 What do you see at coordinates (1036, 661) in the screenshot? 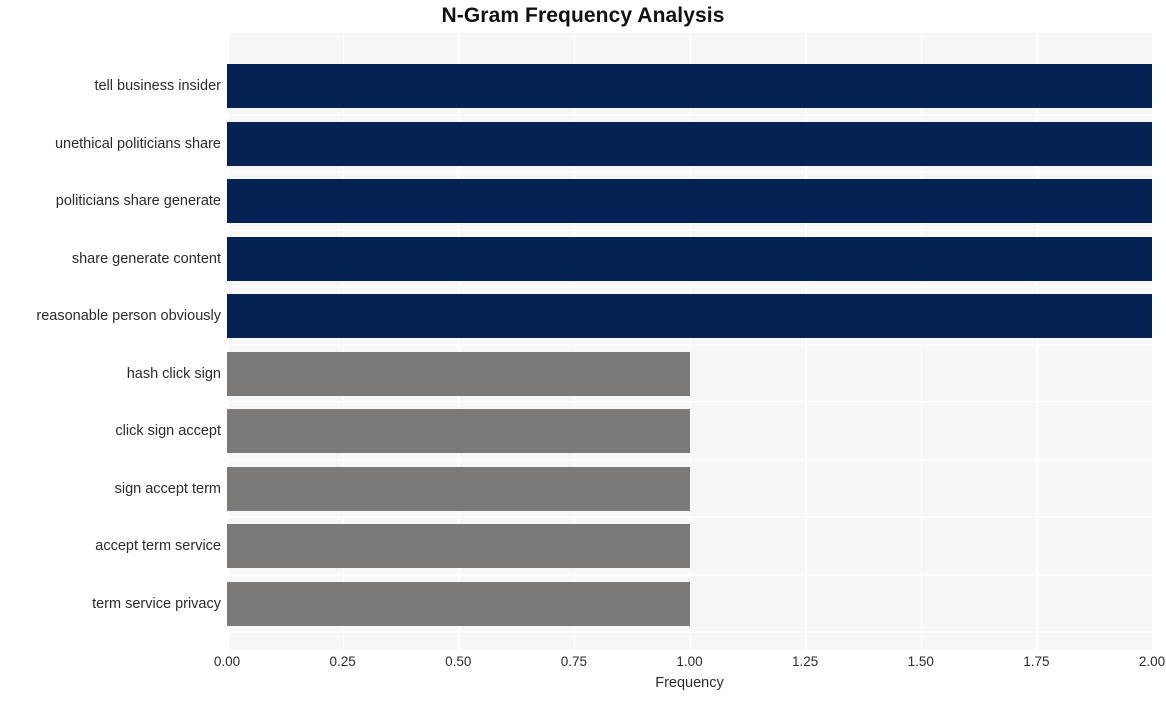
I see `x-axis-tick-label: 1.75` at bounding box center [1036, 661].